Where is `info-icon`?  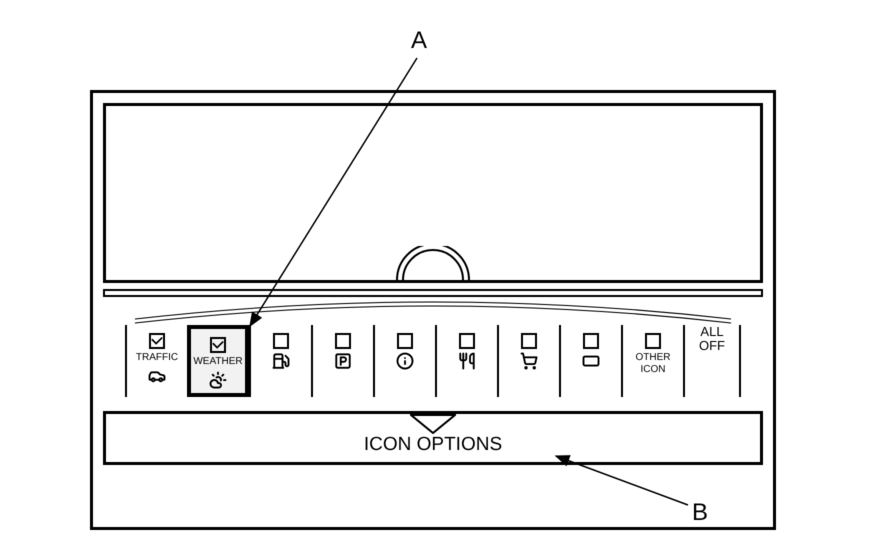 info-icon is located at coordinates (405, 361).